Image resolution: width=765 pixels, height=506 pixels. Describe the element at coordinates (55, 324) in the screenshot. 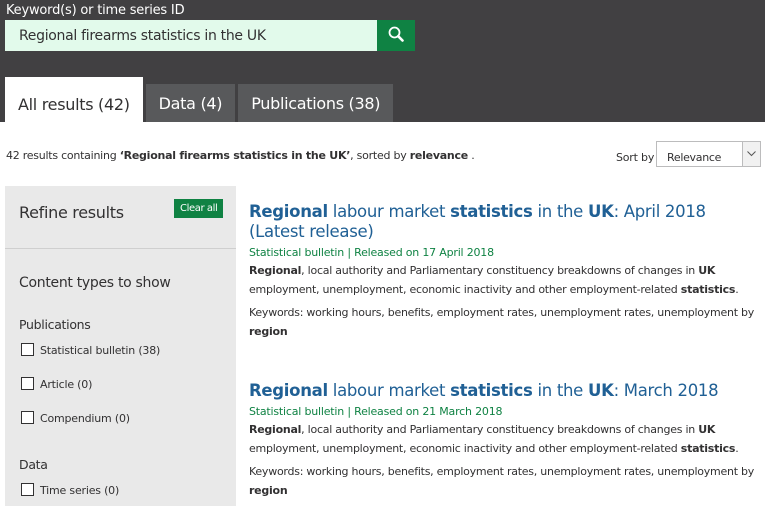

I see `filter-group-publications: Publications` at that location.